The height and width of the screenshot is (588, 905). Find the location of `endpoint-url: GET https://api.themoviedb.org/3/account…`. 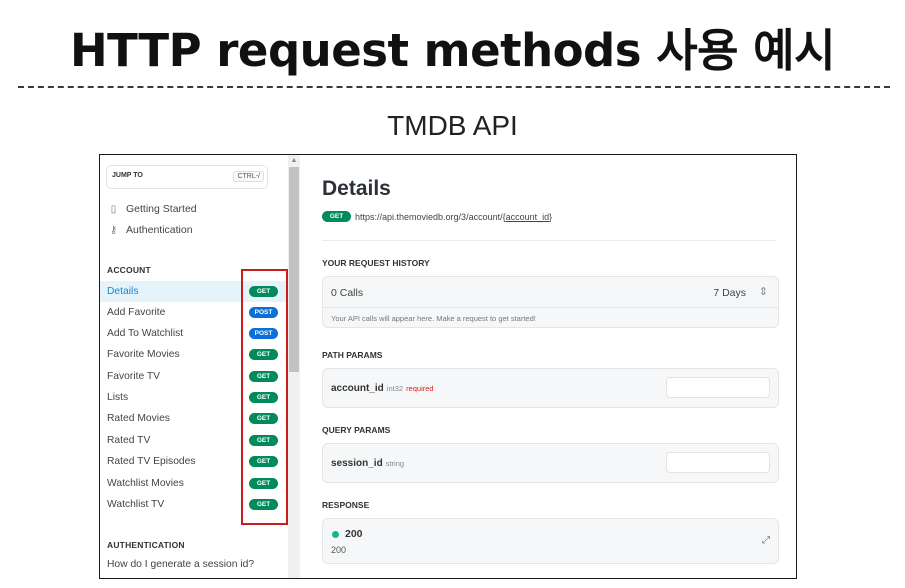

endpoint-url: GET https://api.themoviedb.org/3/account… is located at coordinates (437, 216).